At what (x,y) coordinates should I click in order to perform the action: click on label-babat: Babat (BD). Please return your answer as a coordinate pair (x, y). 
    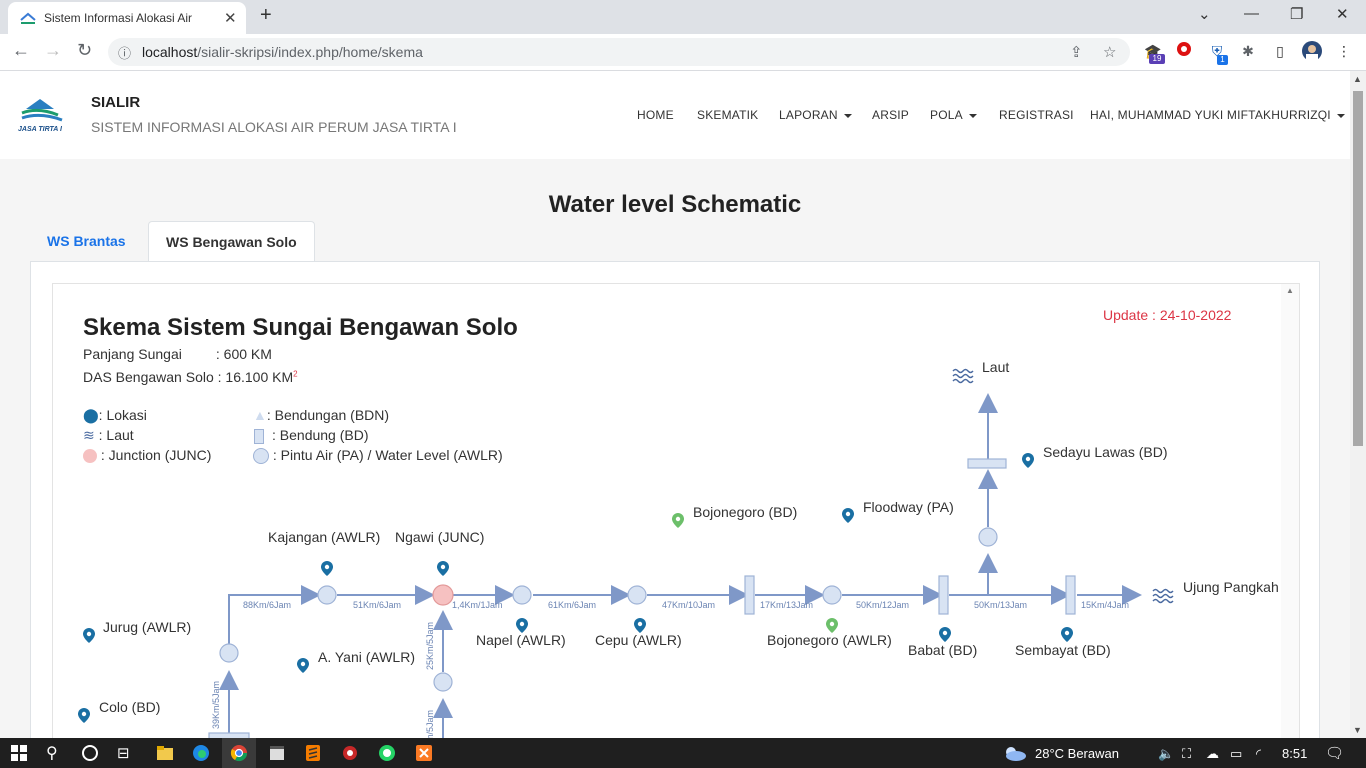
    Looking at the image, I should click on (942, 650).